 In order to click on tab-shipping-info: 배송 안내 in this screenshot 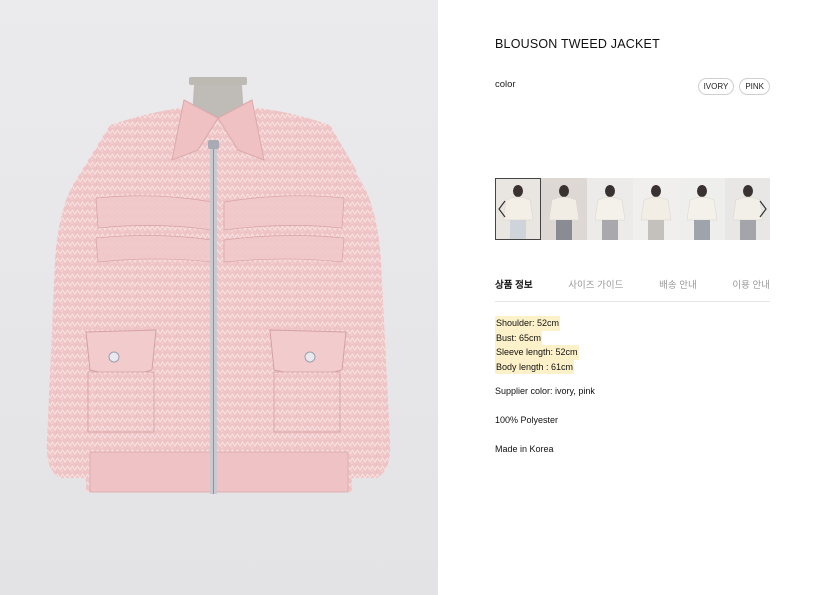, I will do `click(678, 289)`.